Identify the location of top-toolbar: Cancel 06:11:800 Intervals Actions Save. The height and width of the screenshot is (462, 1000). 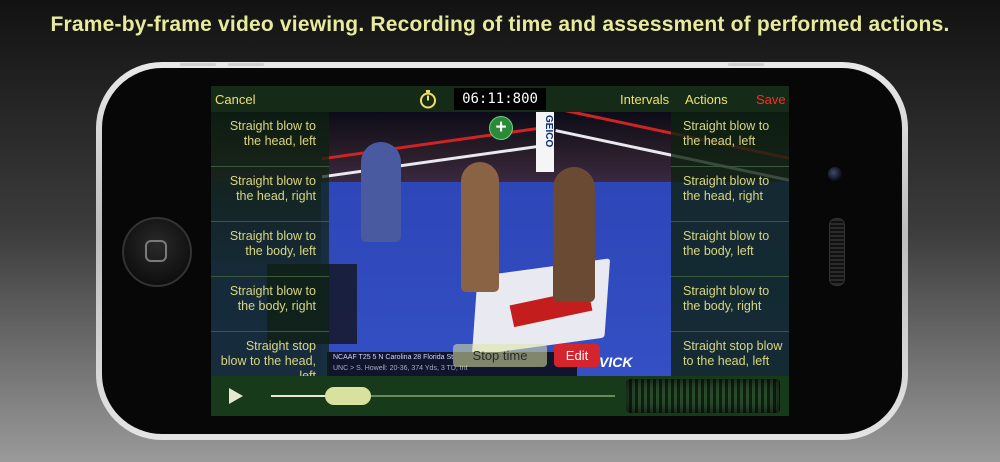
(500, 99).